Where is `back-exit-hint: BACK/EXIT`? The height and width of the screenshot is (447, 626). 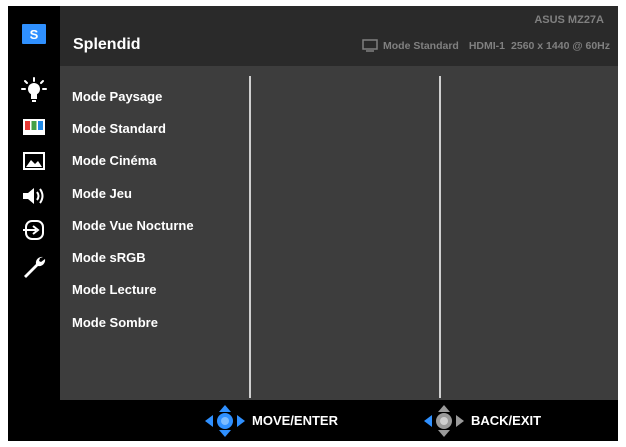 back-exit-hint: BACK/EXIT is located at coordinates (482, 420).